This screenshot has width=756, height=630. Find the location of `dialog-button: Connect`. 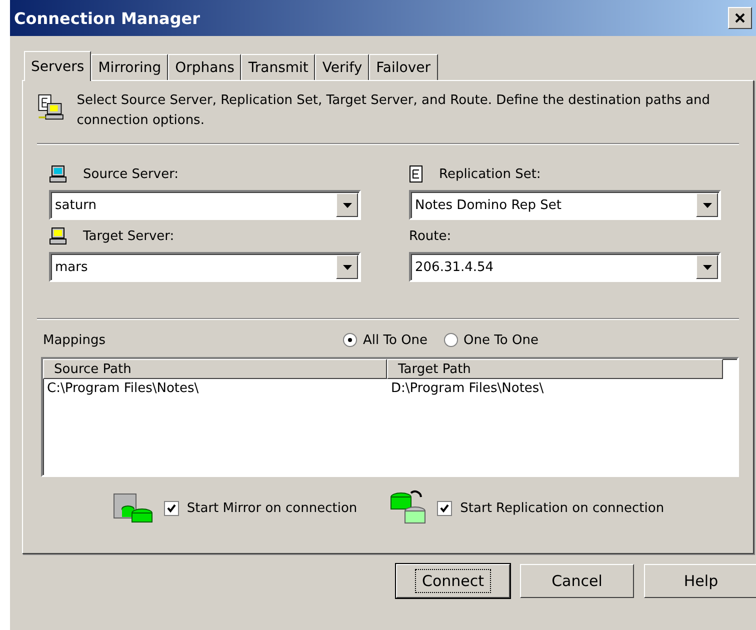

dialog-button: Connect is located at coordinates (453, 581).